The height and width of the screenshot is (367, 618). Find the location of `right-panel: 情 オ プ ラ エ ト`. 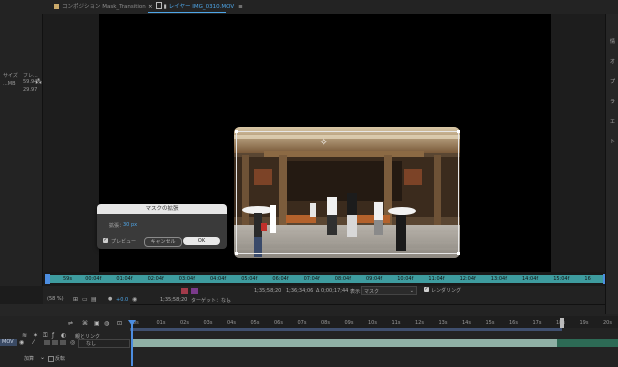

right-panel: 情 オ プ ラ エ ト is located at coordinates (611, 164).